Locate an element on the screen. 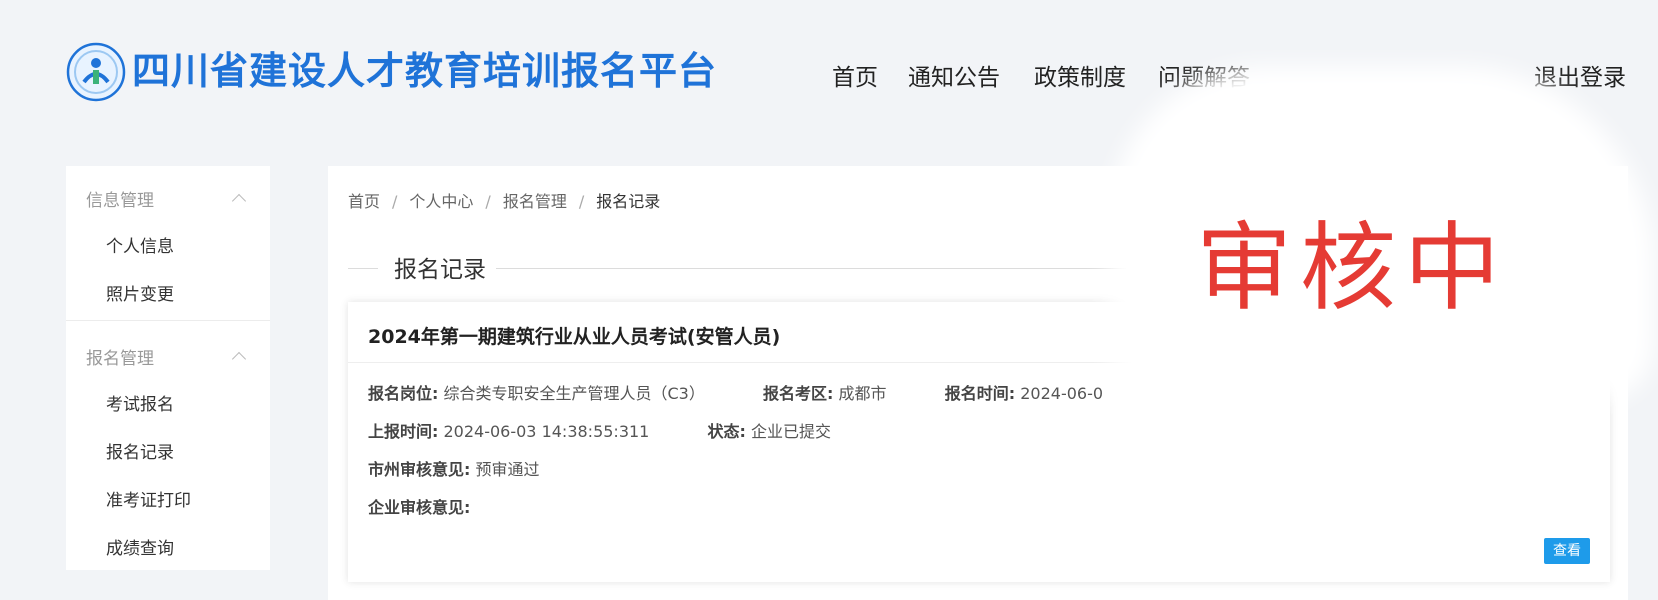 This screenshot has width=1658, height=600. city-review-value: 预审通过 is located at coordinates (507, 469).